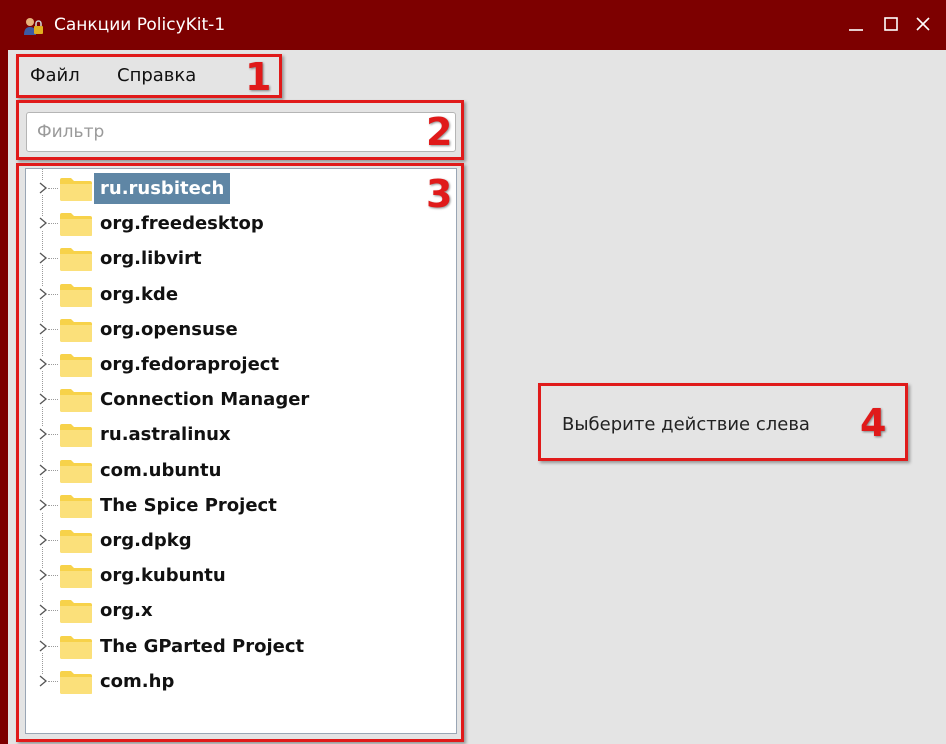 The width and height of the screenshot is (946, 744). What do you see at coordinates (258, 77) in the screenshot?
I see `annotation-number-1: 1` at bounding box center [258, 77].